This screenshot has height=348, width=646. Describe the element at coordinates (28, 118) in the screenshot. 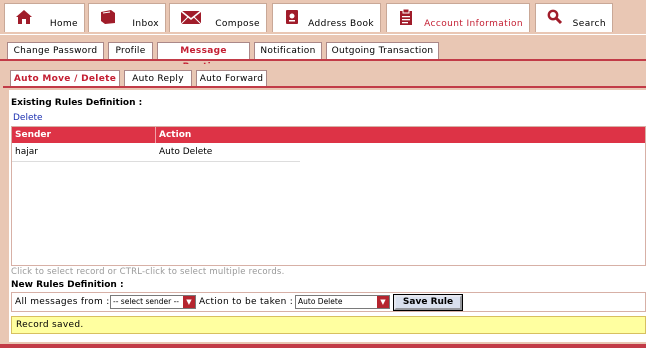

I see `delete-link: Delete` at that location.